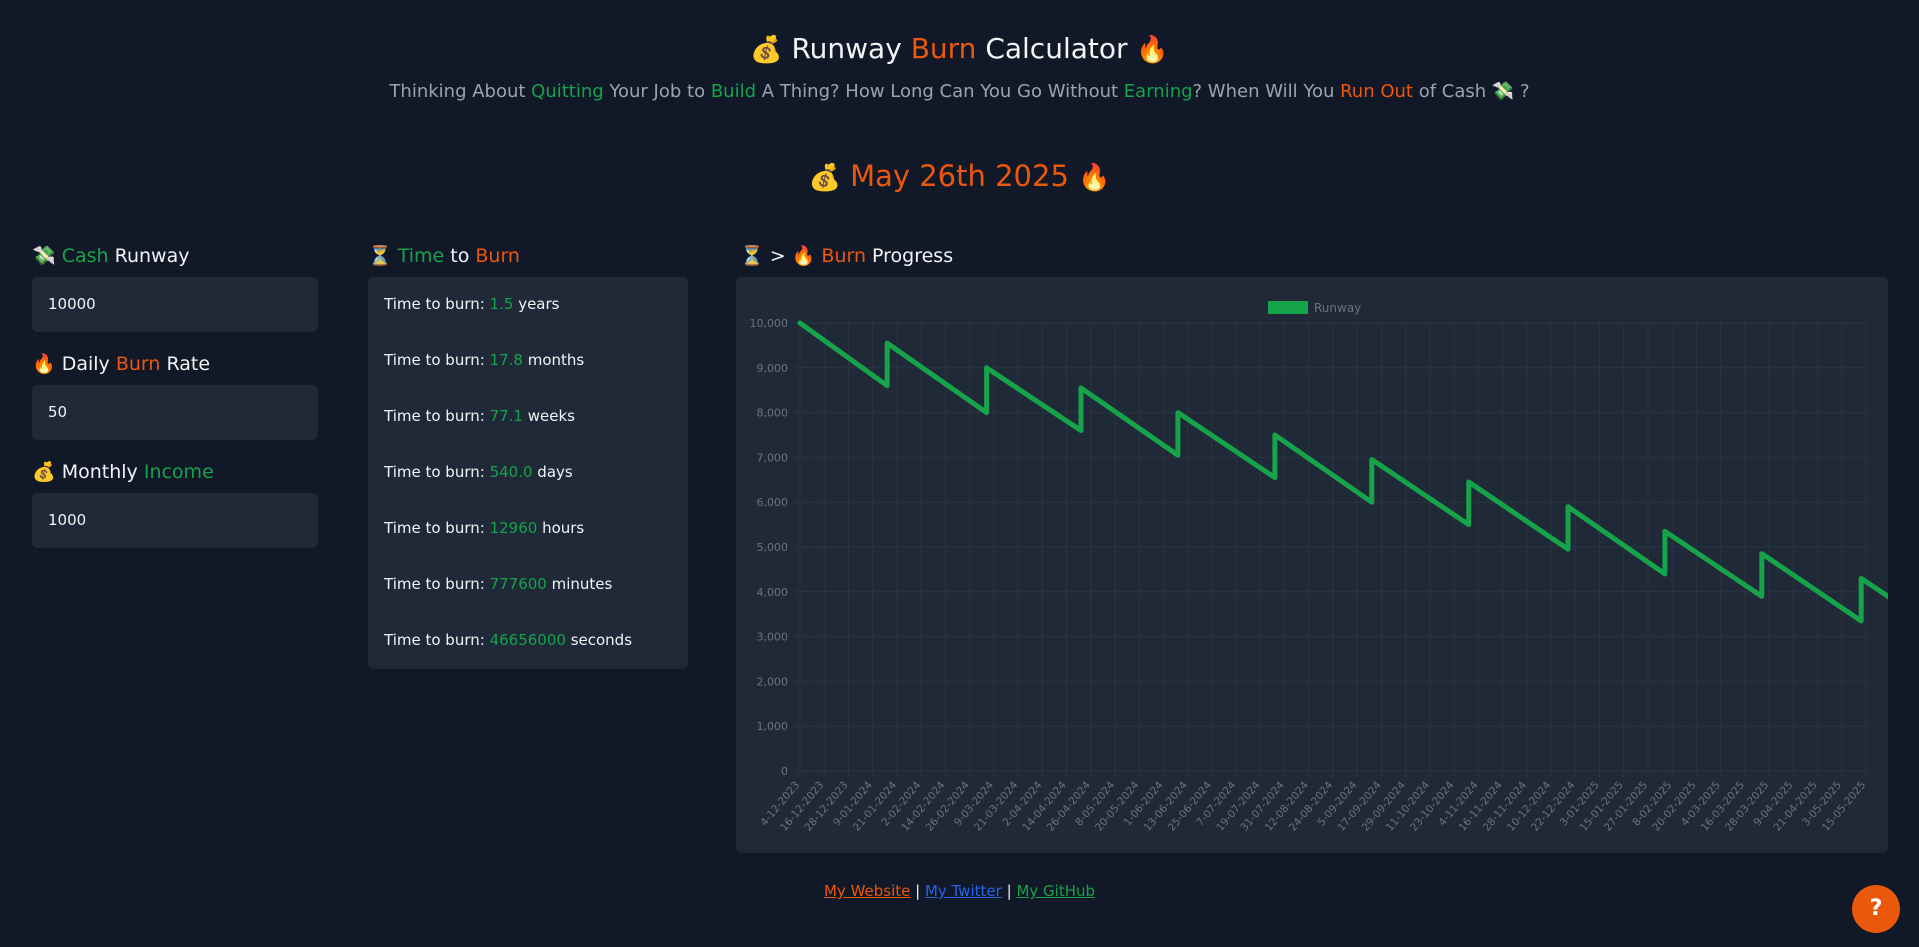 Image resolution: width=1919 pixels, height=947 pixels. Describe the element at coordinates (963, 891) in the screenshot. I see `my-twitter-link: My Twitter` at that location.